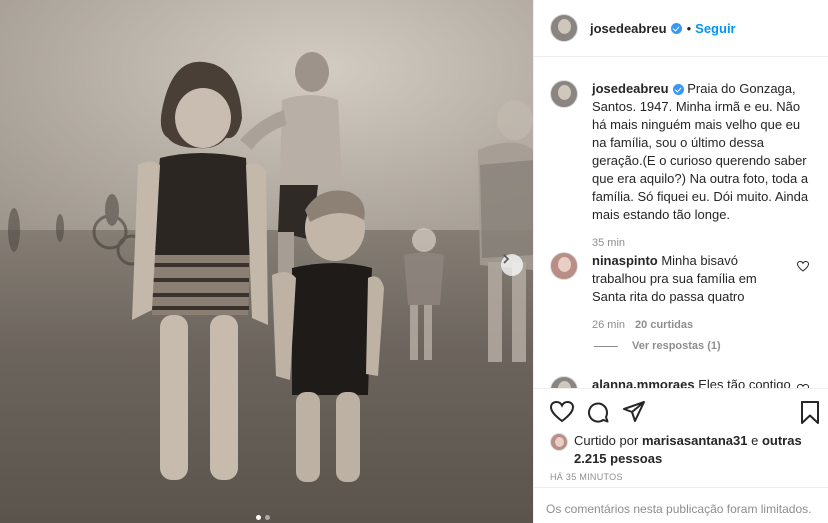 This screenshot has height=523, width=828. I want to click on comment-likes: 20 curtidas, so click(664, 325).